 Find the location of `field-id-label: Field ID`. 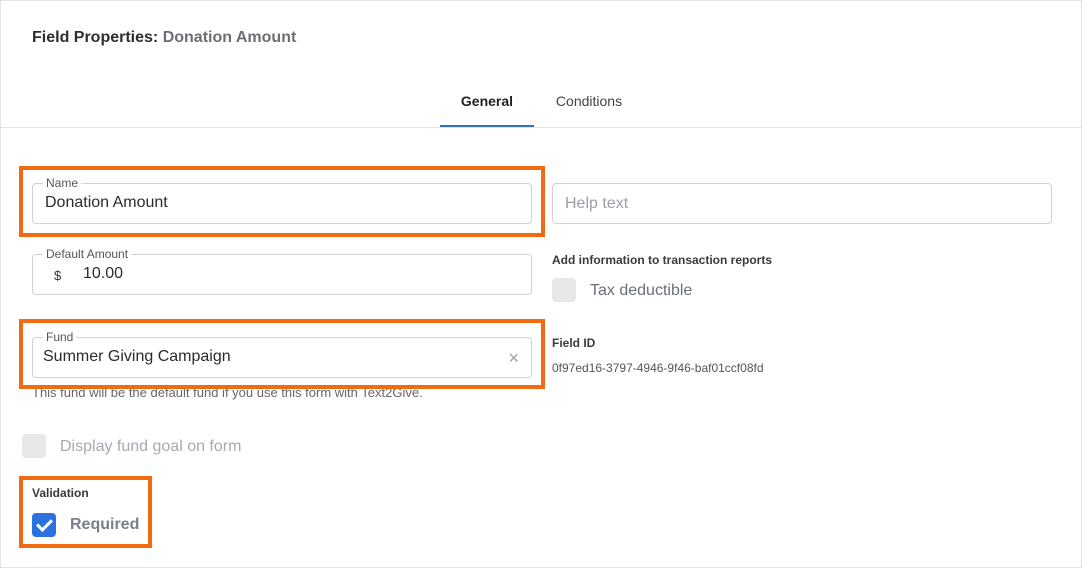

field-id-label: Field ID is located at coordinates (574, 343).